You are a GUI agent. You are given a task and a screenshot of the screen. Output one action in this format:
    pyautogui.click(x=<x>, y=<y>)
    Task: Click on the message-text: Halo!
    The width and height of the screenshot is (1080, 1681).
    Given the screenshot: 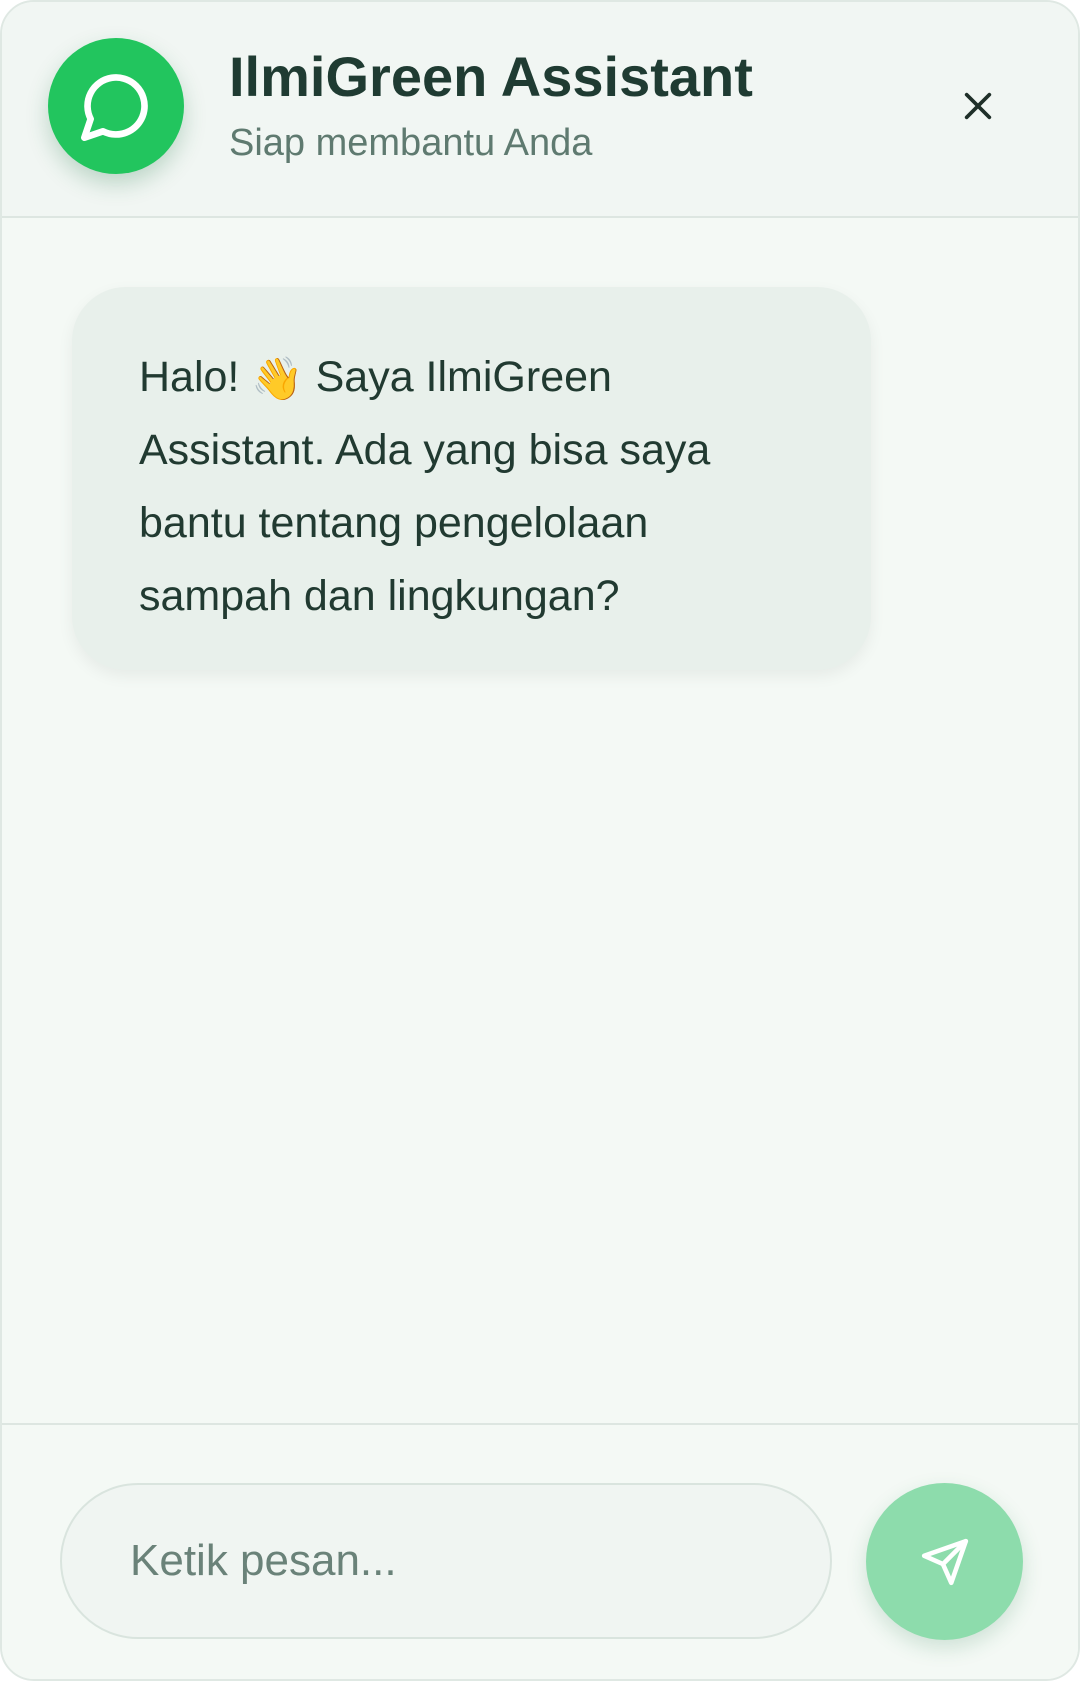 What is the action you would take?
    pyautogui.click(x=189, y=377)
    